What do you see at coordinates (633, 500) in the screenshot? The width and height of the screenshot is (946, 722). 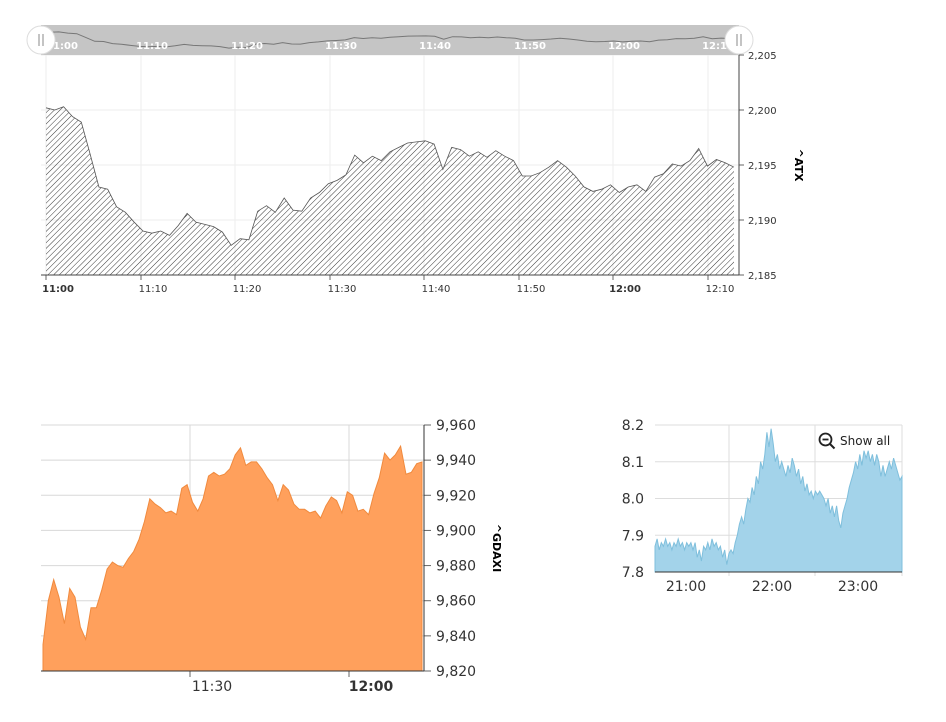 I see `vol-y-tick-label: 8.0` at bounding box center [633, 500].